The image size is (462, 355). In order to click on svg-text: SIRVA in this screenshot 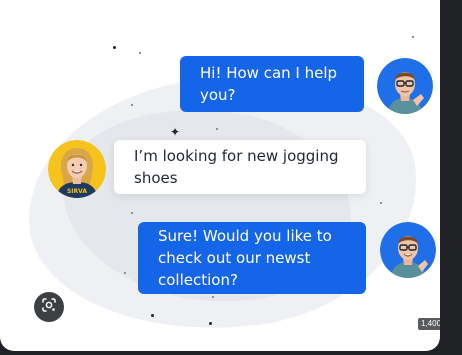, I will do `click(77, 191)`.